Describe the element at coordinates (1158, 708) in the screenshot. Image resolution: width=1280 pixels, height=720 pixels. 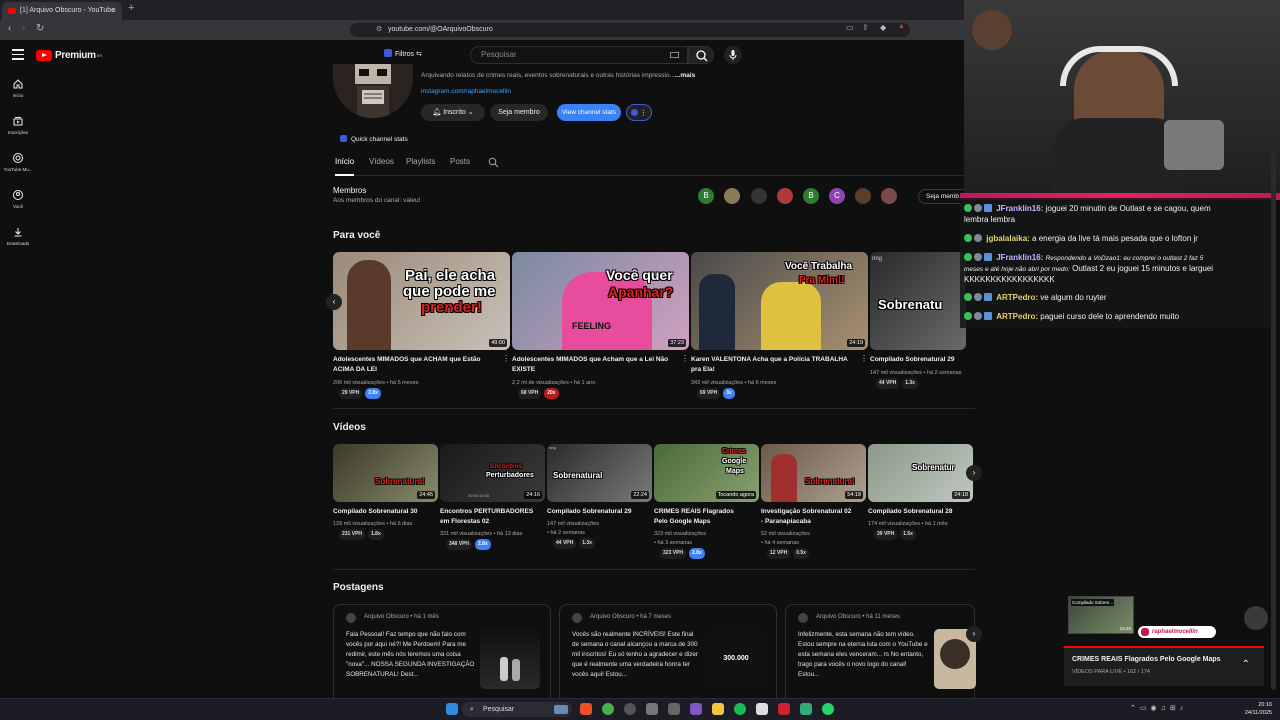
I see `system-tray-icons: ⌃▭◉♫⊞♪` at that location.